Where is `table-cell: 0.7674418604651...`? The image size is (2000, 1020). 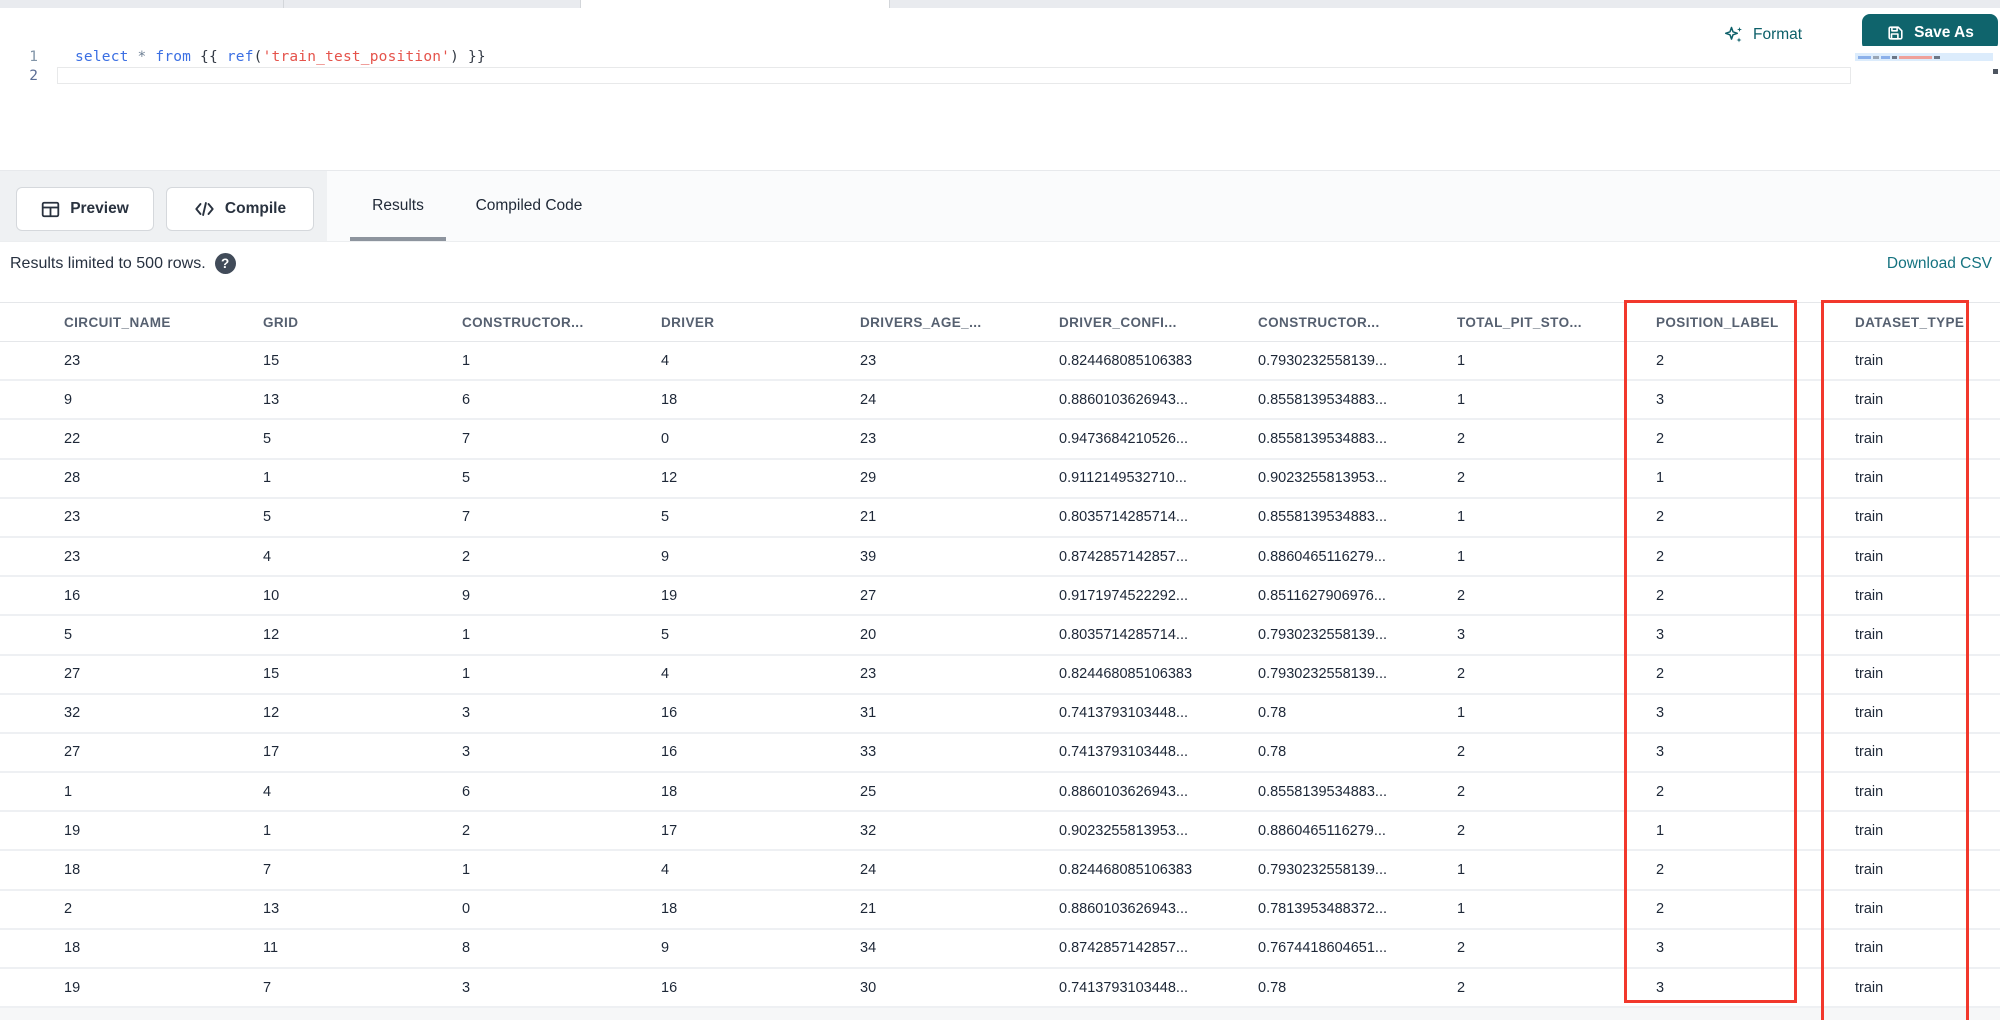
table-cell: 0.7674418604651... is located at coordinates (1323, 948).